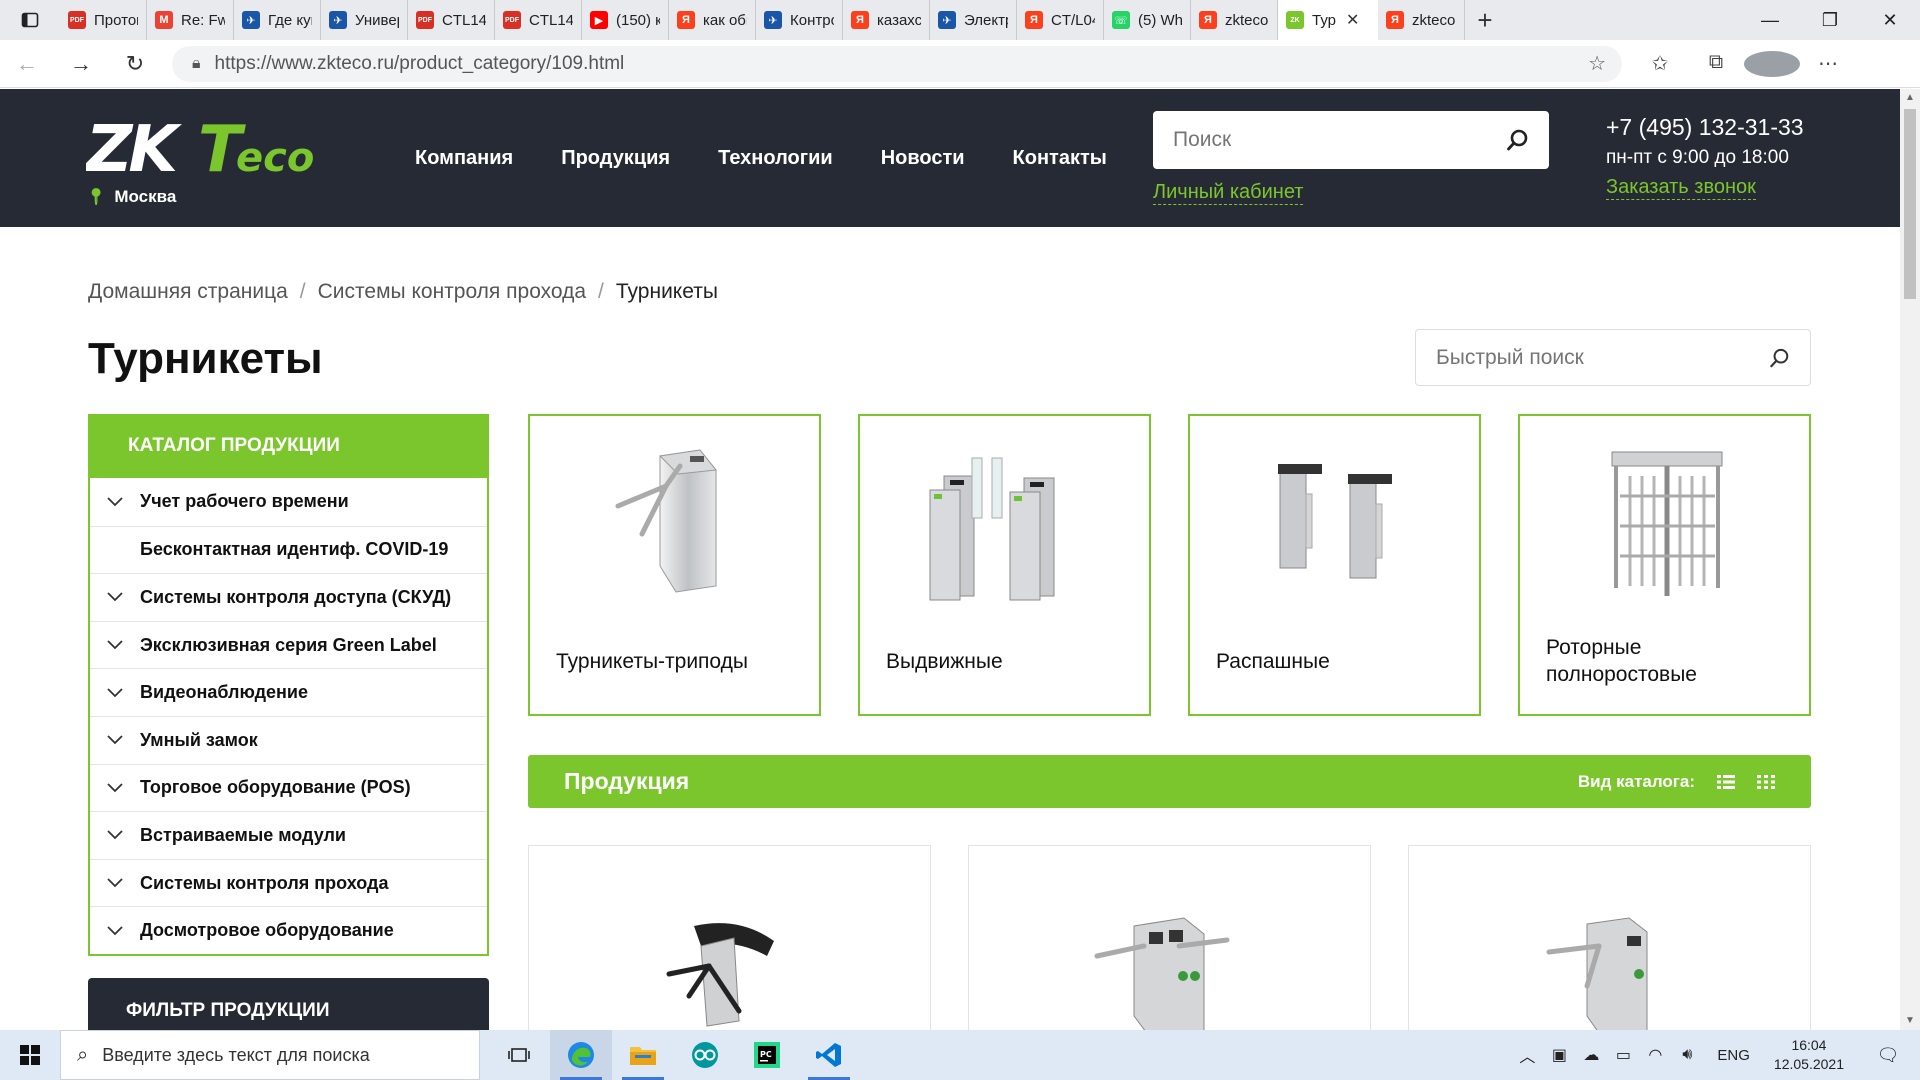  I want to click on clock: 16:04 12.05.2021, so click(1809, 1055).